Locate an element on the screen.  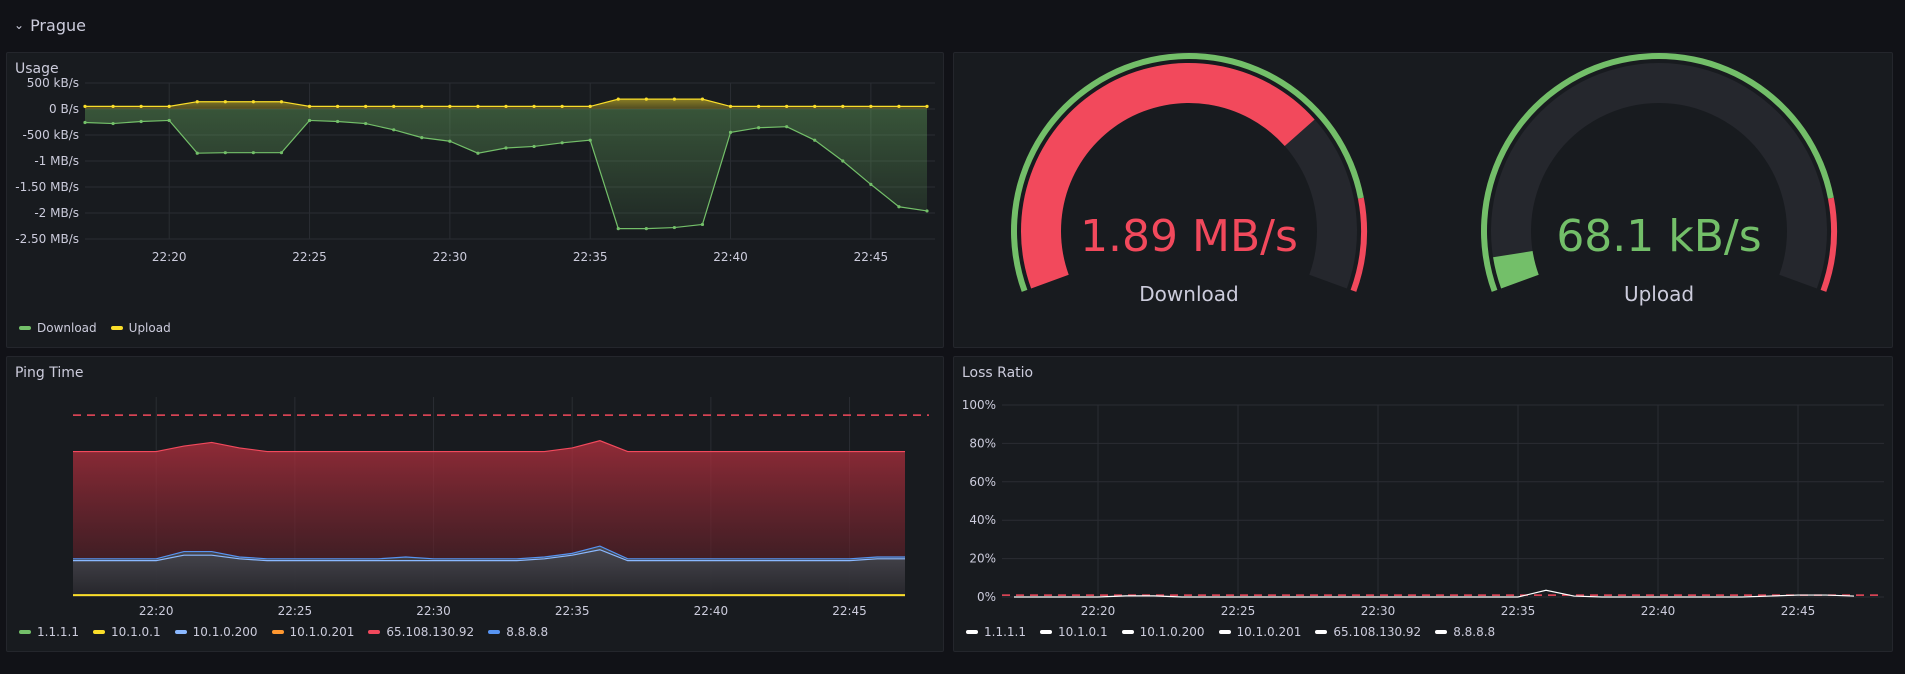
y-tick-label: 40% is located at coordinates (982, 520).